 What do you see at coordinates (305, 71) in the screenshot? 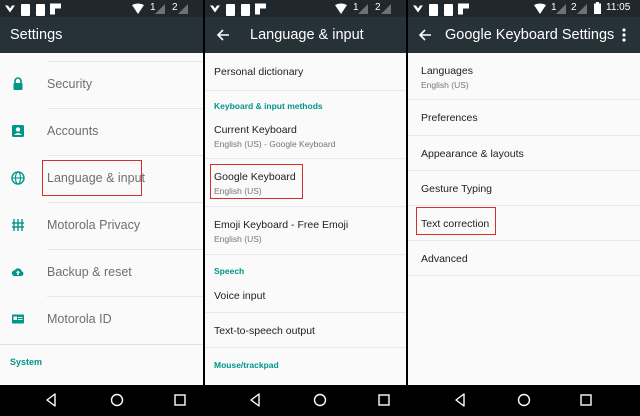
I see `personal-dictionary-item: Personal dictionary` at bounding box center [305, 71].